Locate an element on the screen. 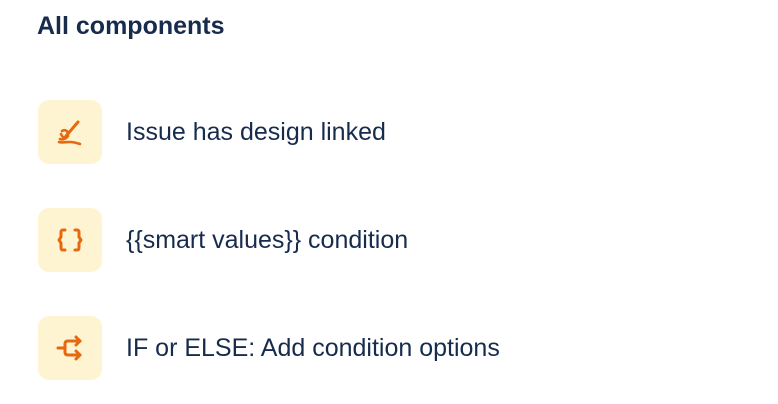 This screenshot has width=778, height=404. section-heading: All components is located at coordinates (131, 26).